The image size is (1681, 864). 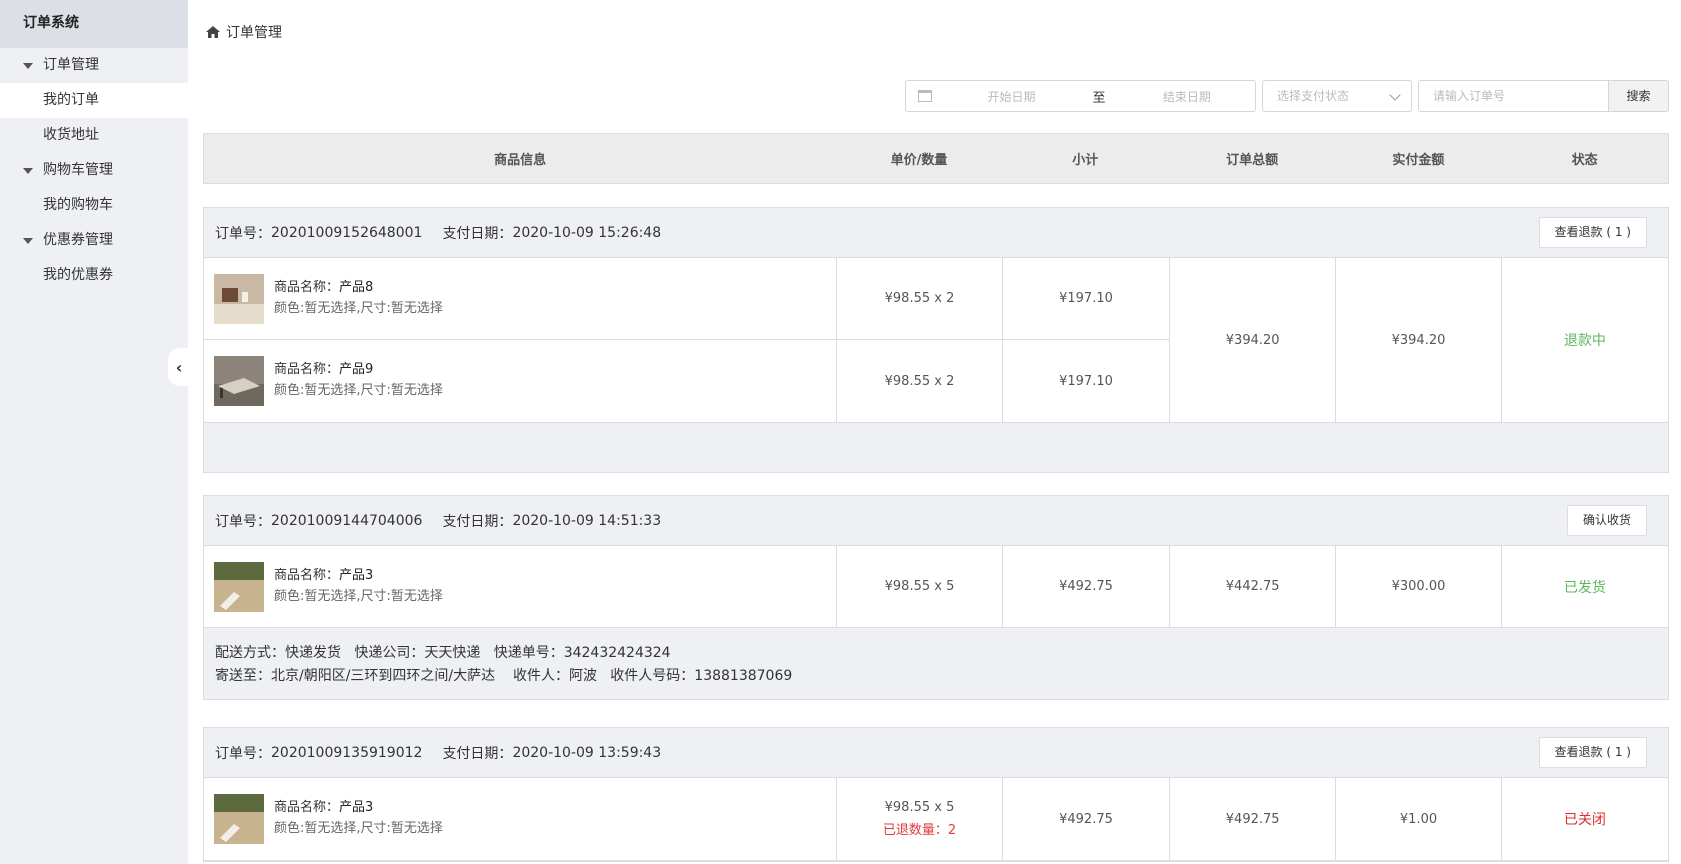 I want to click on product-info: 商品名称：产品8 颜色:暂无选择,尺寸:暂无选择, so click(x=520, y=298).